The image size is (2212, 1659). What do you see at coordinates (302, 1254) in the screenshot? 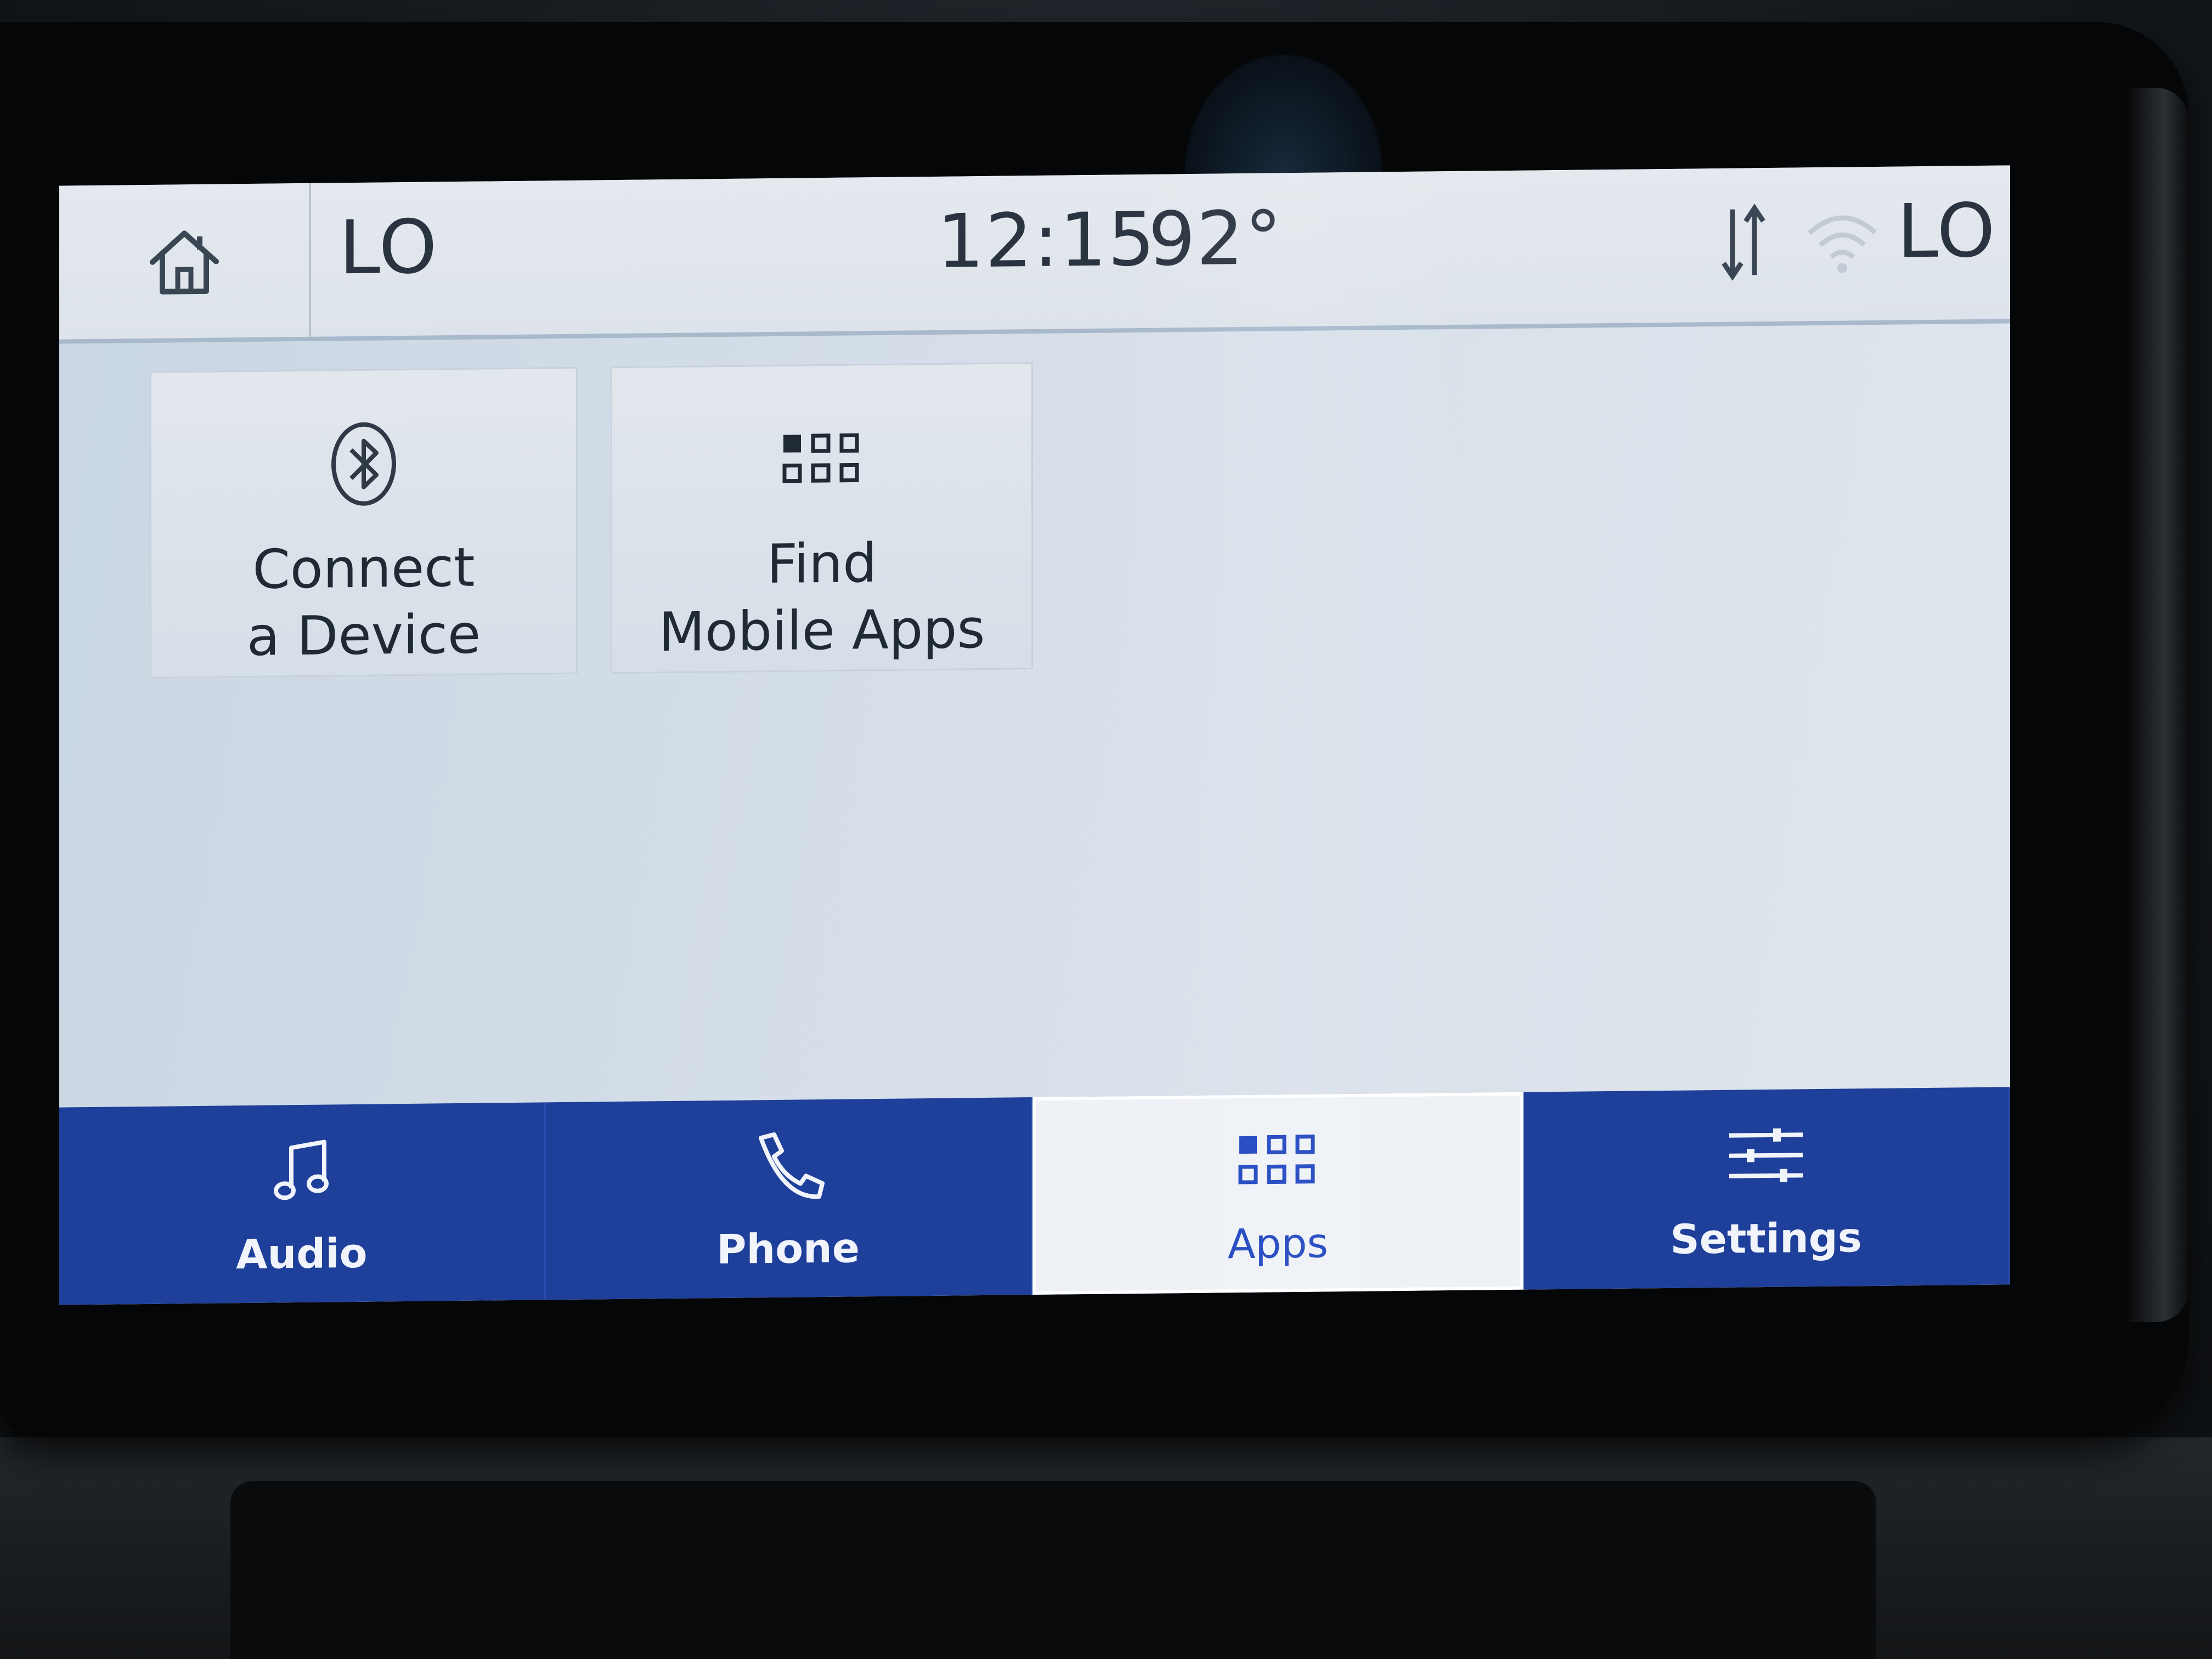
I see `nav-audio-label: Audio` at bounding box center [302, 1254].